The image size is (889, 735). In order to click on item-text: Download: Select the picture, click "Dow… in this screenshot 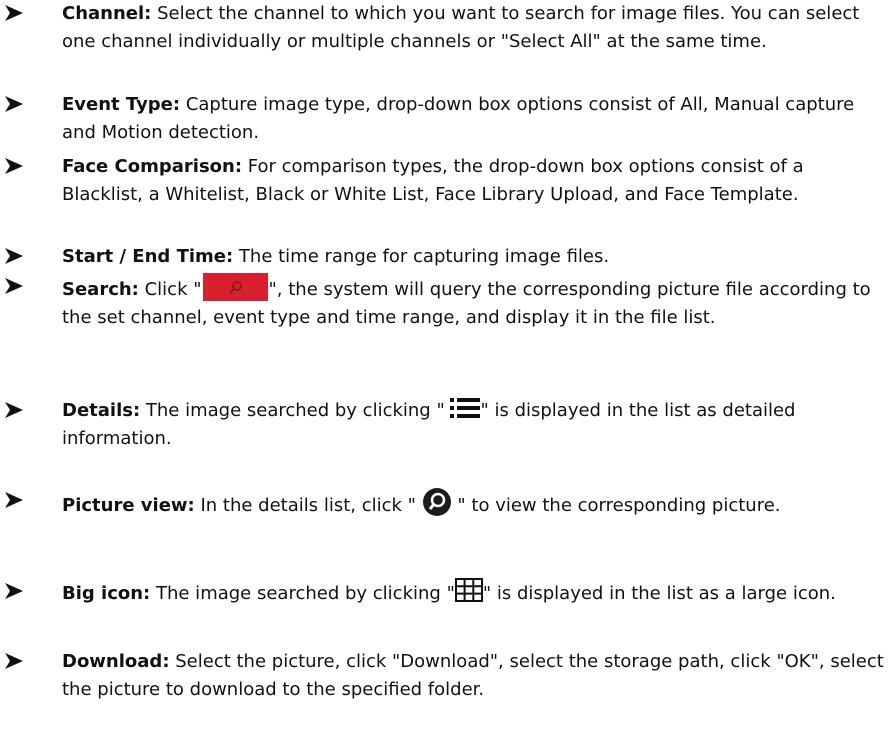, I will do `click(473, 676)`.